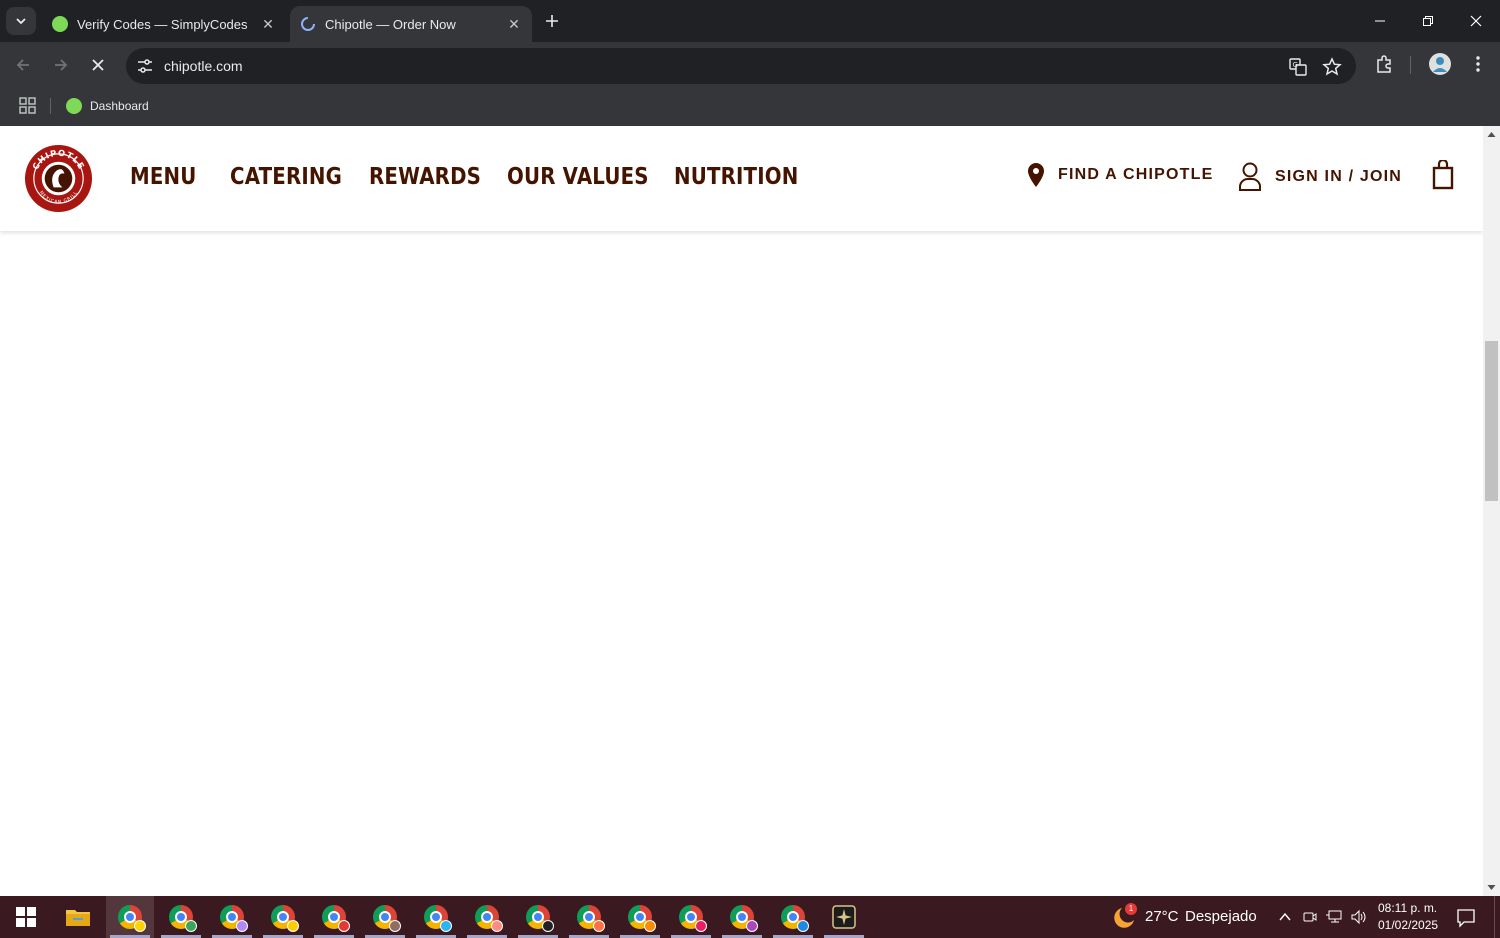 The image size is (1500, 938). I want to click on weather-description: Despejado, so click(1221, 916).